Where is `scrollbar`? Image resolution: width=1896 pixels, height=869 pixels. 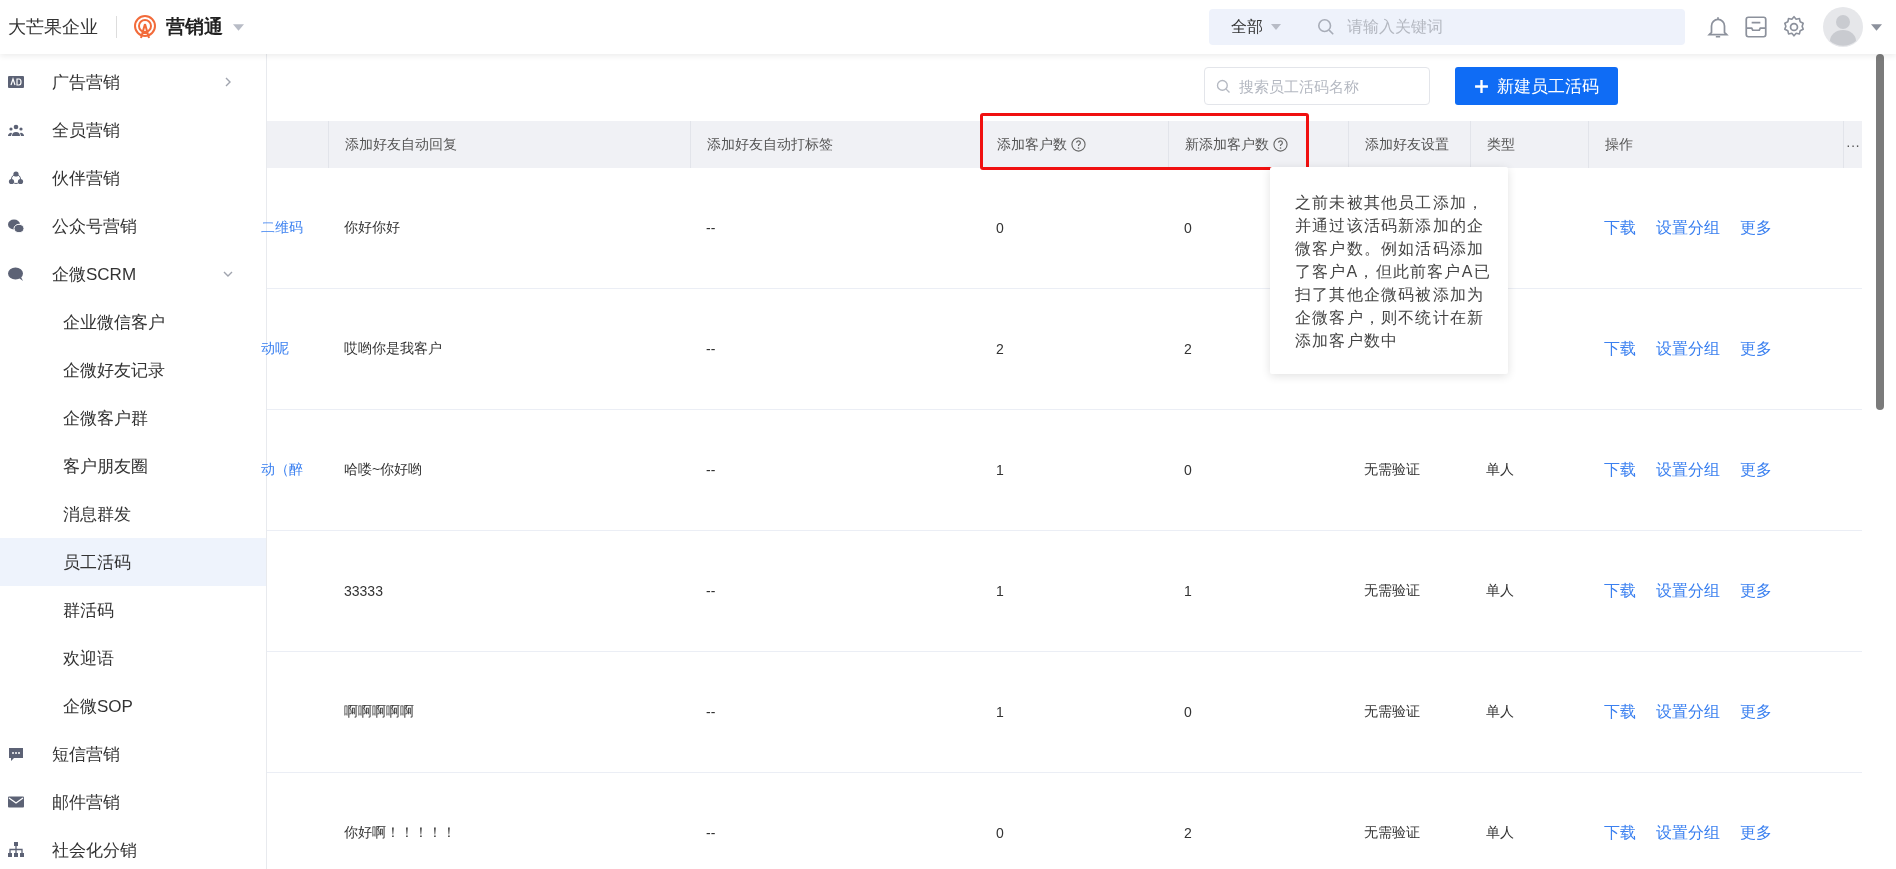 scrollbar is located at coordinates (1880, 232).